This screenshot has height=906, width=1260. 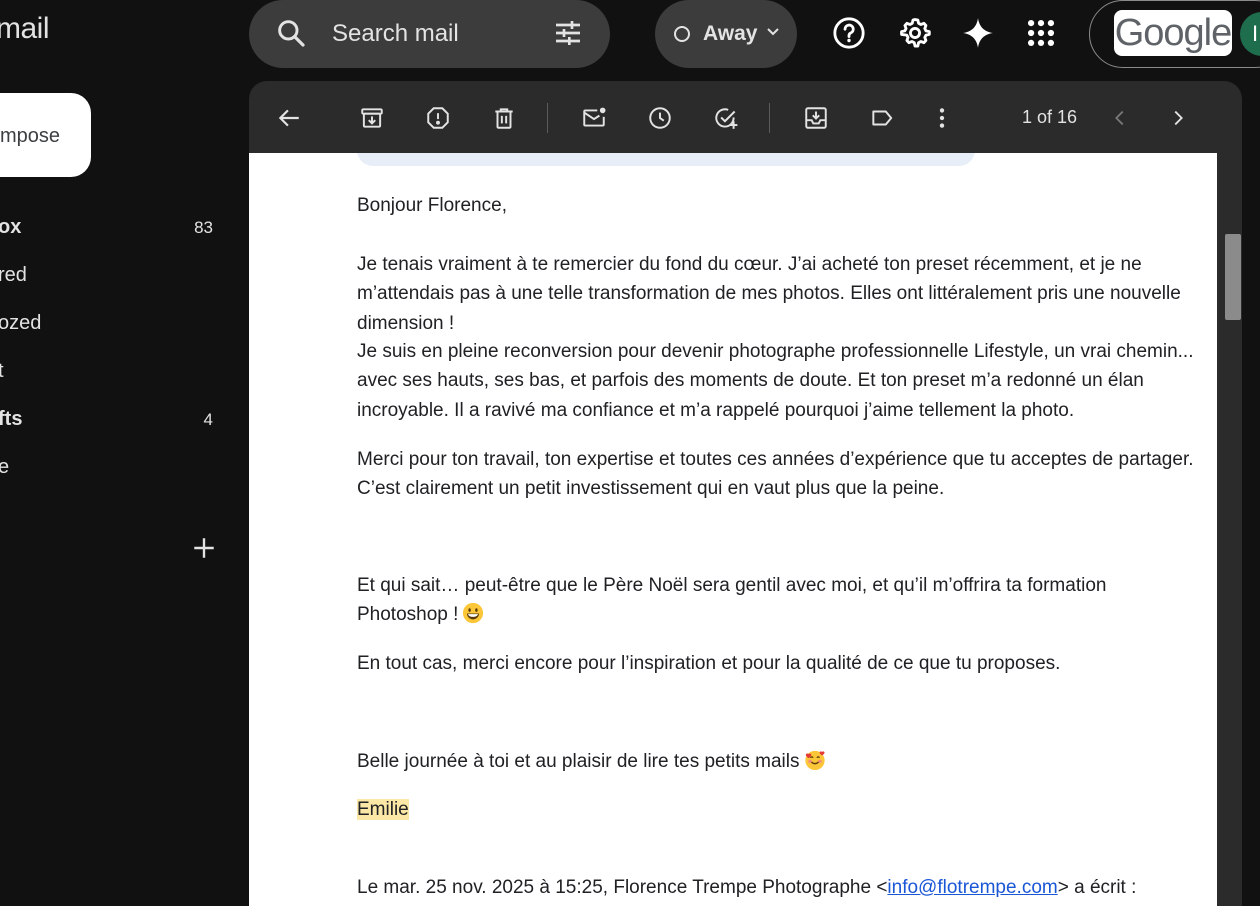 What do you see at coordinates (882, 118) in the screenshot?
I see `label-icon` at bounding box center [882, 118].